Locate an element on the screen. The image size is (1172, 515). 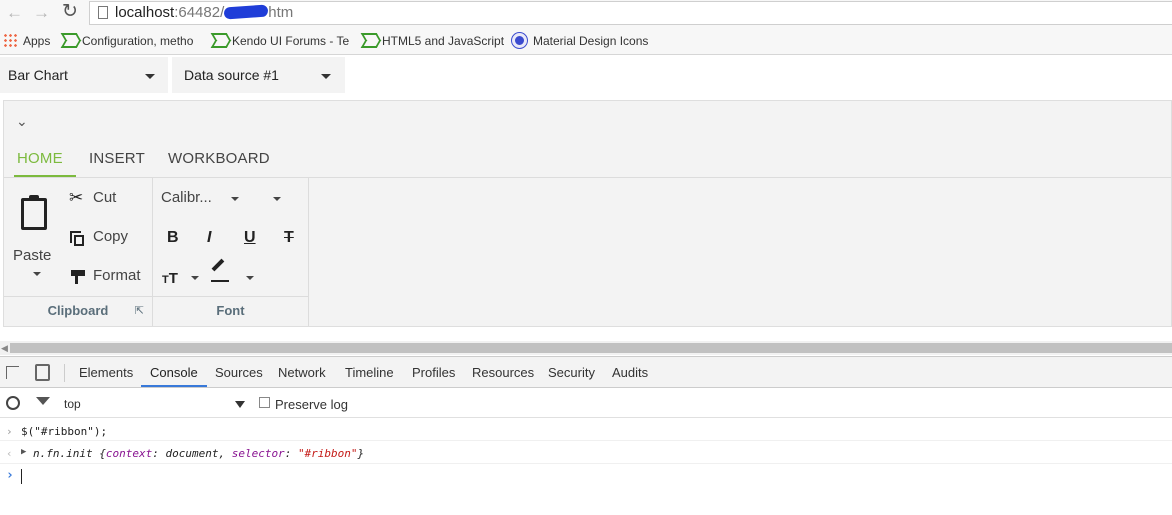
reload-icon: ↻ is located at coordinates (70, 12).